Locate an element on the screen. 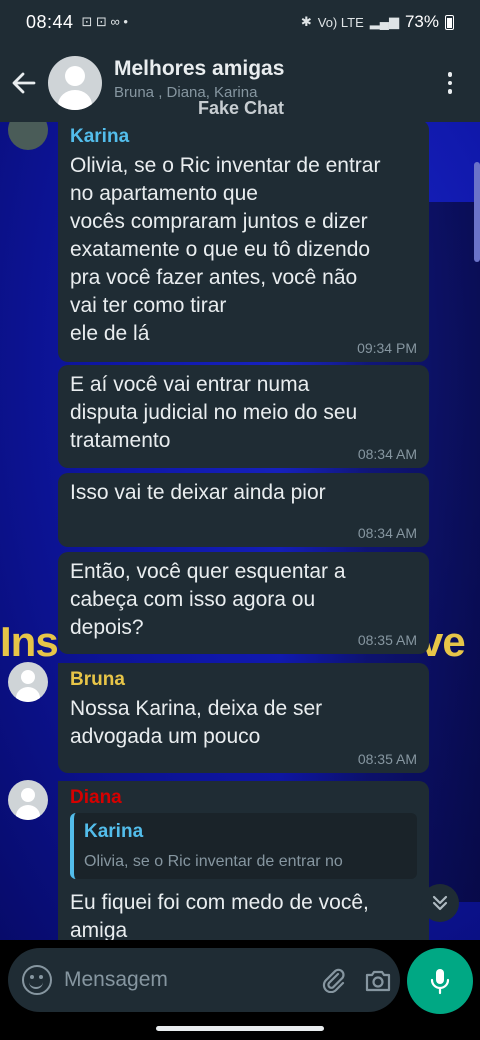  message-bubble: Isso vai te deixar ainda pior 08:34 AM is located at coordinates (243, 510).